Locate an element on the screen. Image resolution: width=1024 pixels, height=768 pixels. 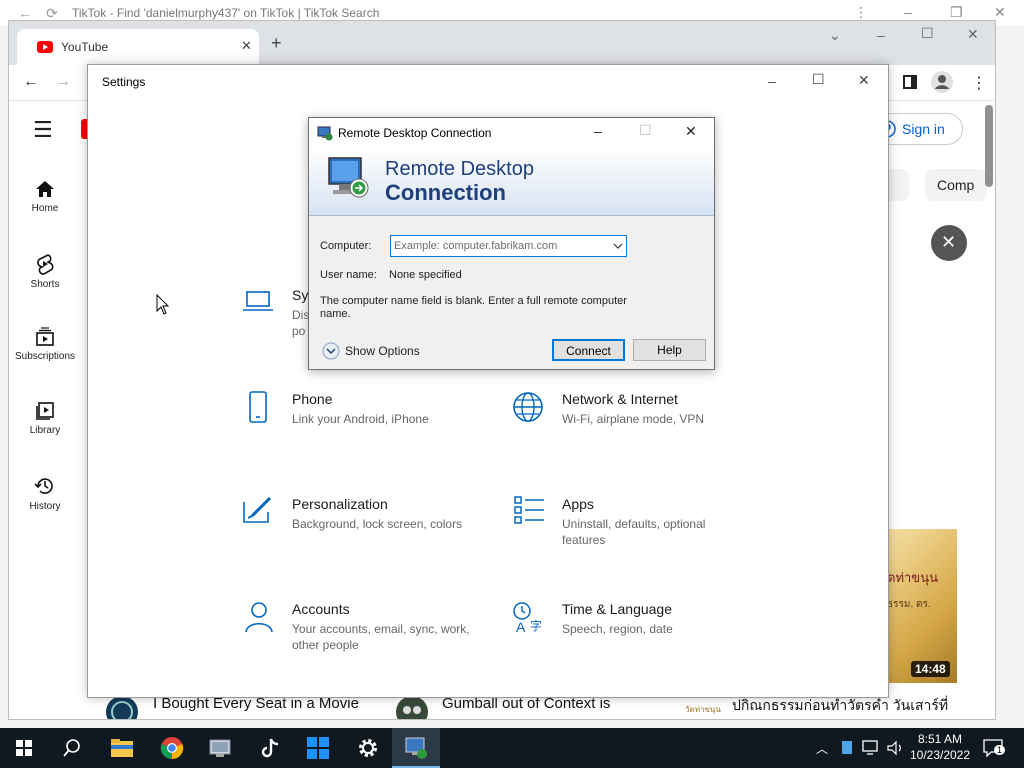
forward-icon: → is located at coordinates (63, 82).